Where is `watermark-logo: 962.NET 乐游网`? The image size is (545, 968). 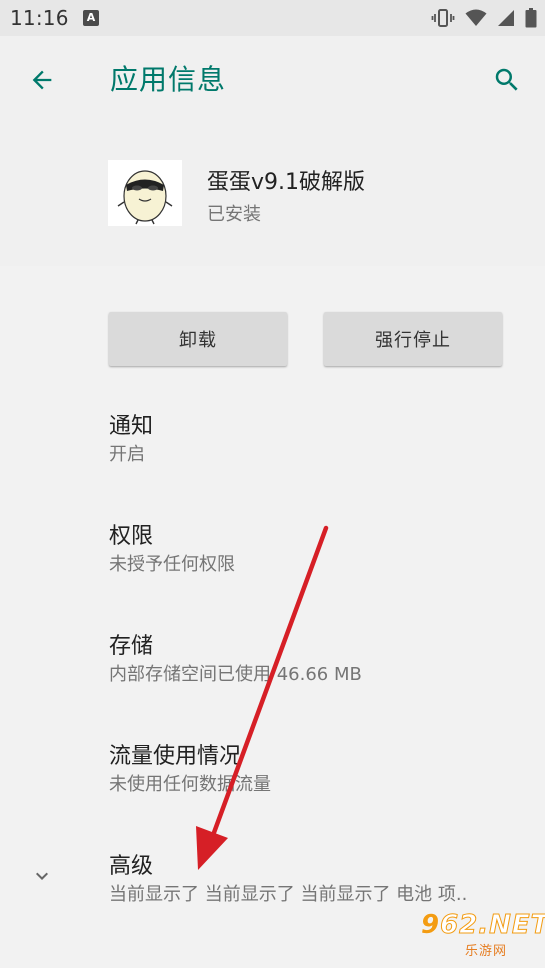
watermark-logo: 962.NET 乐游网 is located at coordinates (478, 936).